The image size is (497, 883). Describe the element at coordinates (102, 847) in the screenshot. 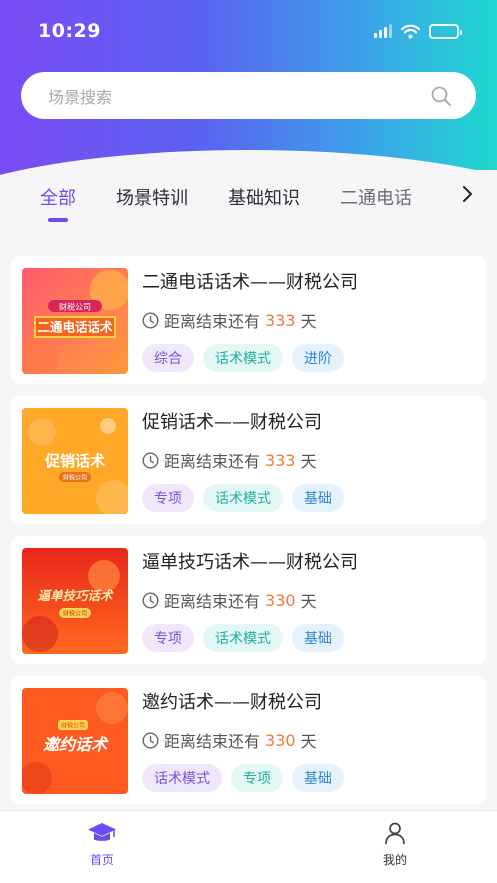

I see `nav-home: 首页` at that location.